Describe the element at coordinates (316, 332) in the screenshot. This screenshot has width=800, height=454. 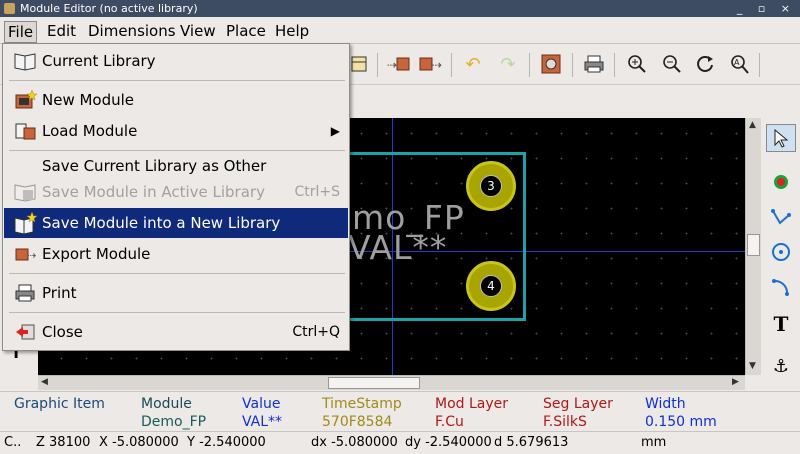
I see `shortcut-ctrl-q: Ctrl+Q` at that location.